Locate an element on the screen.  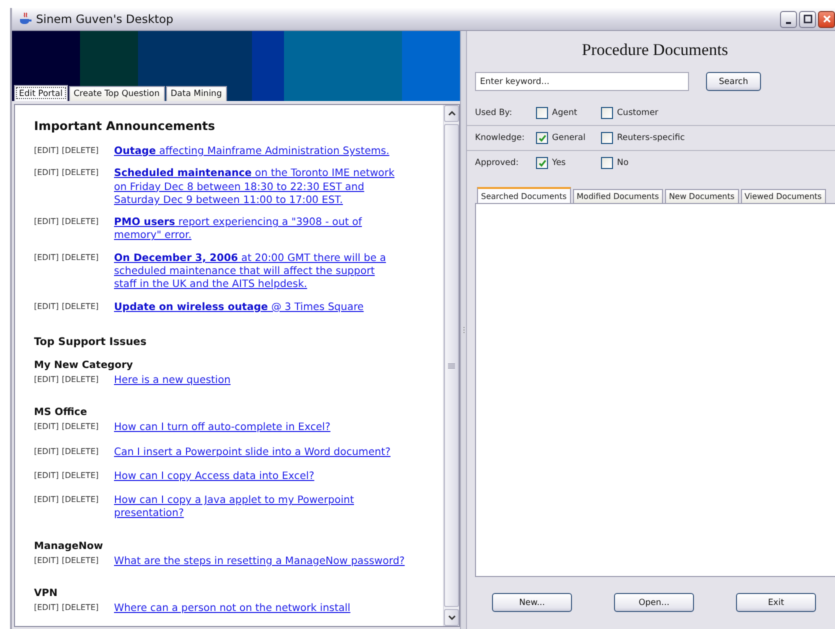
window-title: Sinem Guven's Desktop is located at coordinates (105, 19).